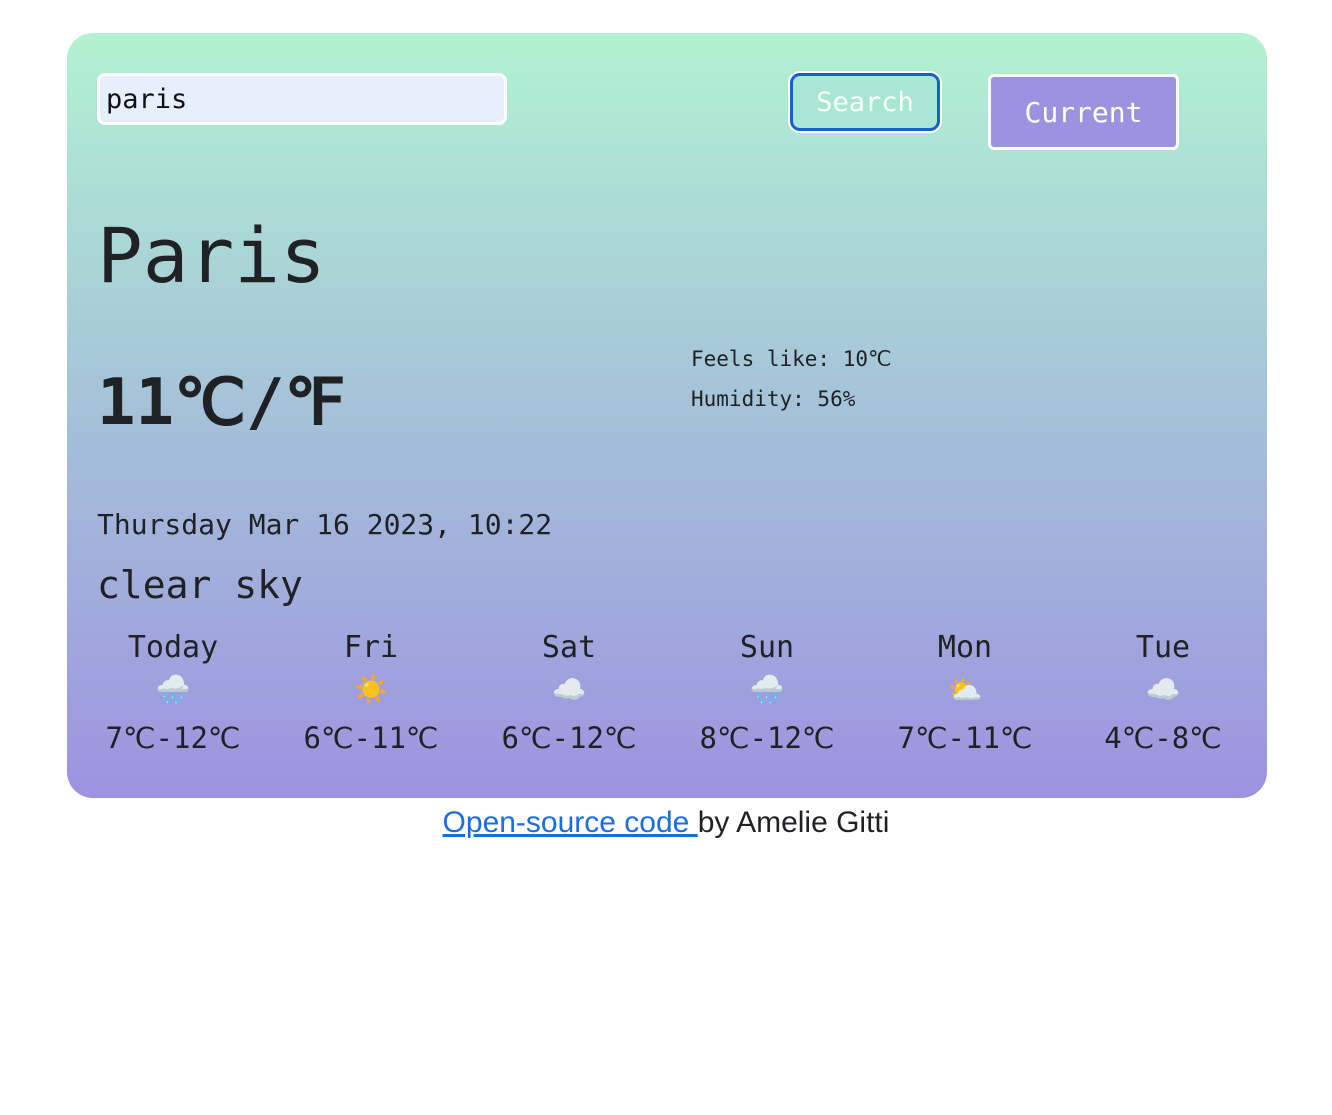 Image resolution: width=1332 pixels, height=1115 pixels. Describe the element at coordinates (791, 359) in the screenshot. I see `feels-like: Feels like: 10℃` at that location.